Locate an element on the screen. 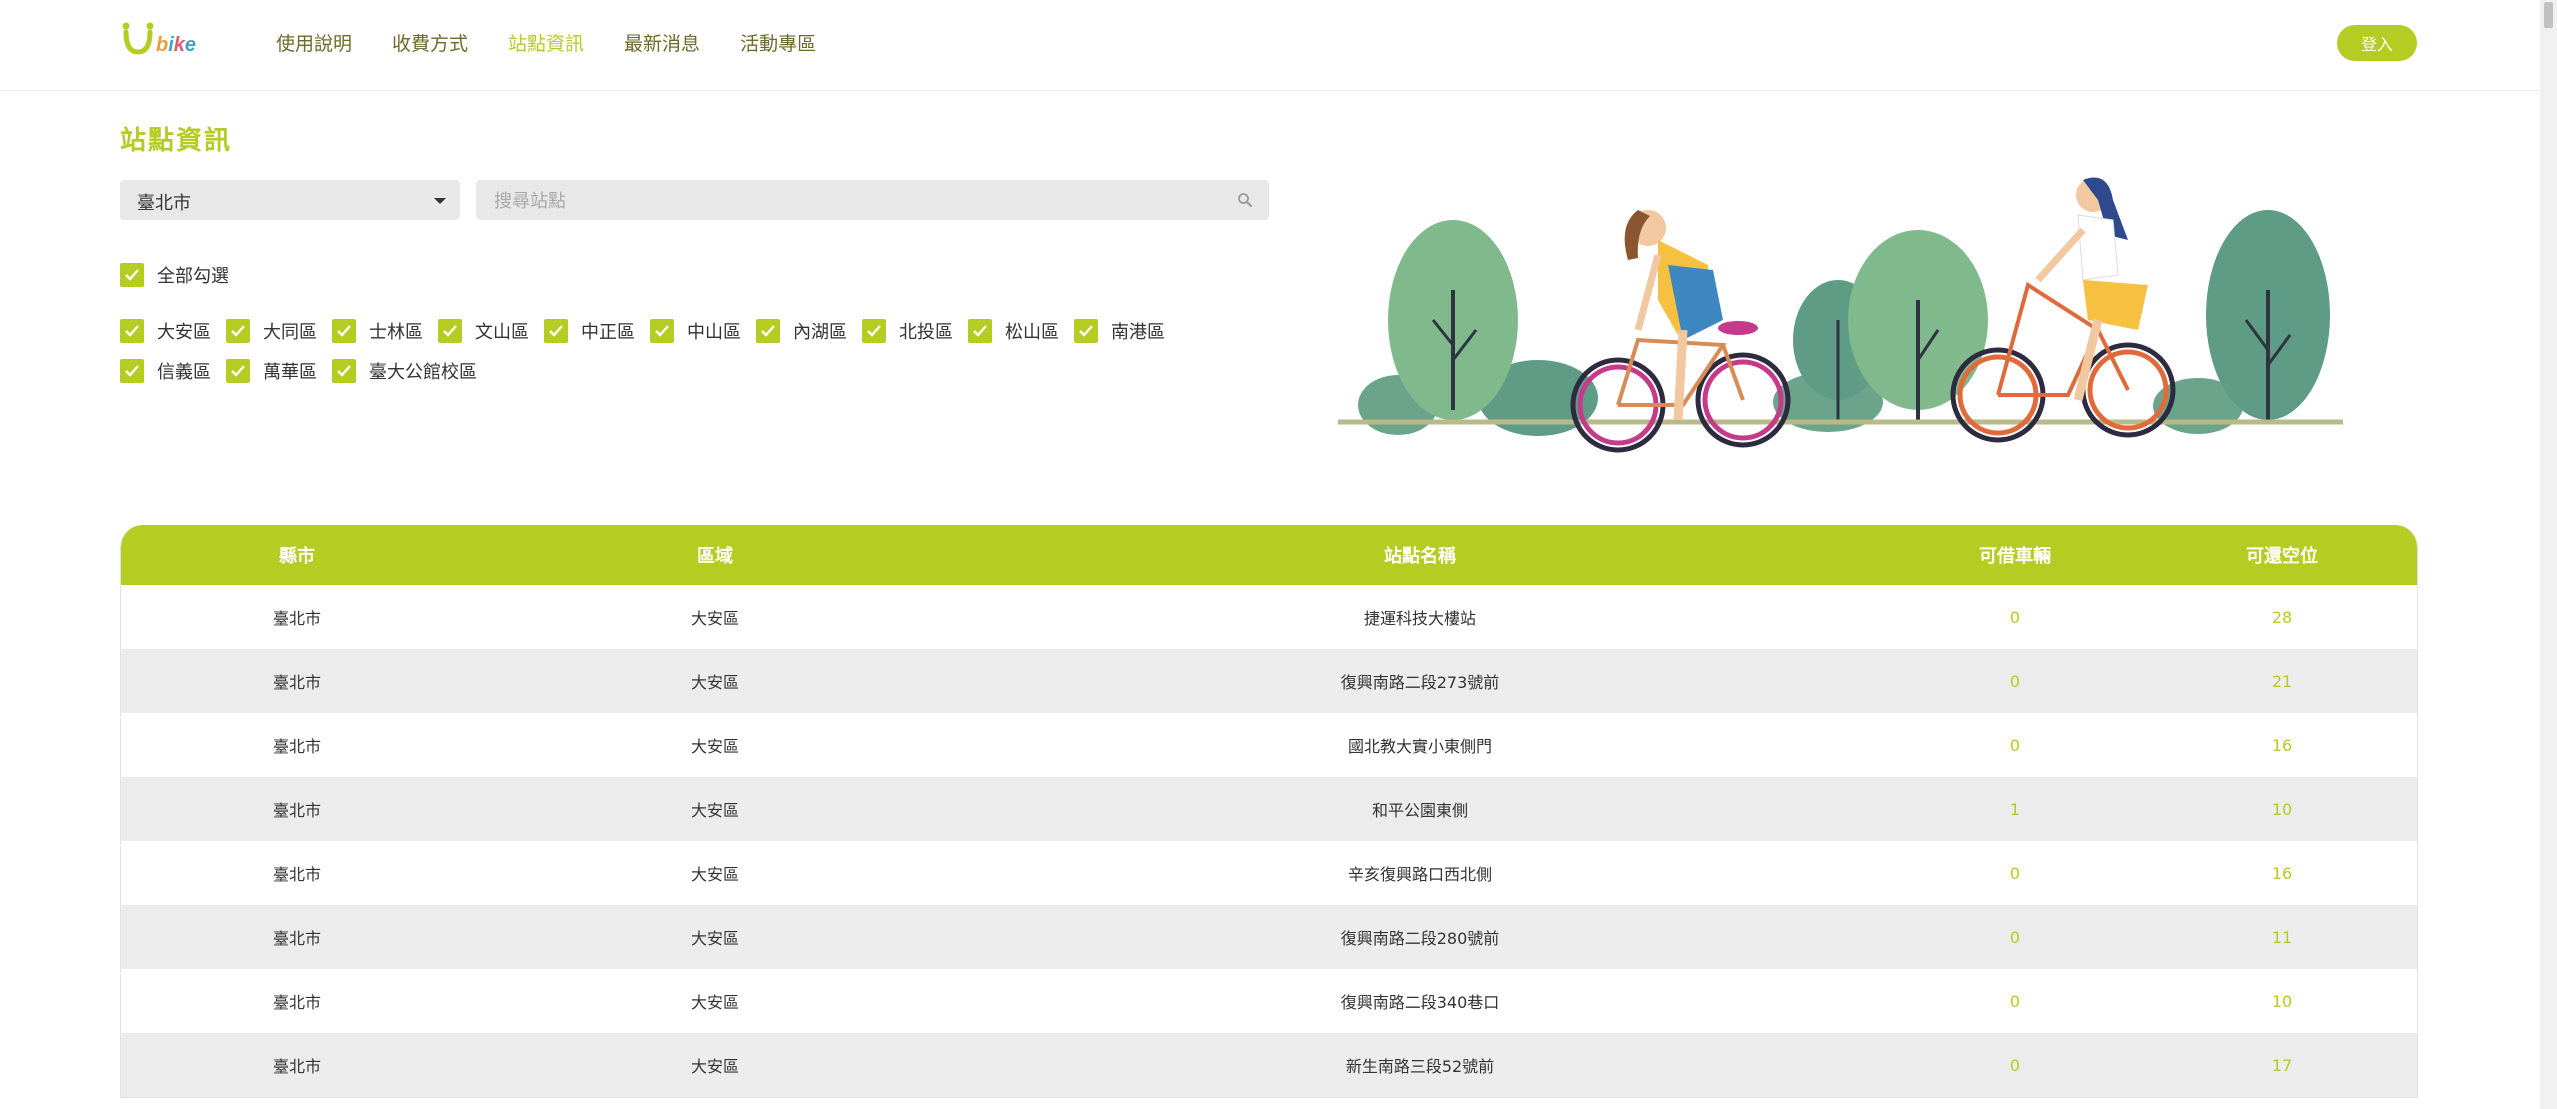  district-checkbox: 臺大公館校區 is located at coordinates (407, 371).